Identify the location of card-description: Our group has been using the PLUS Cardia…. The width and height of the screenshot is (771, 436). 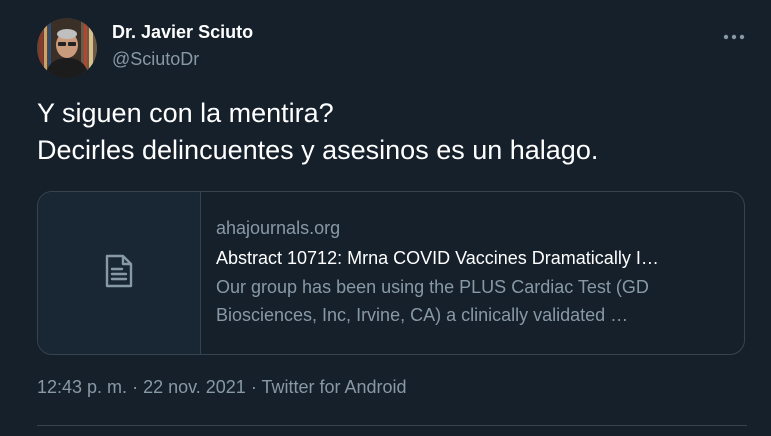
(473, 301).